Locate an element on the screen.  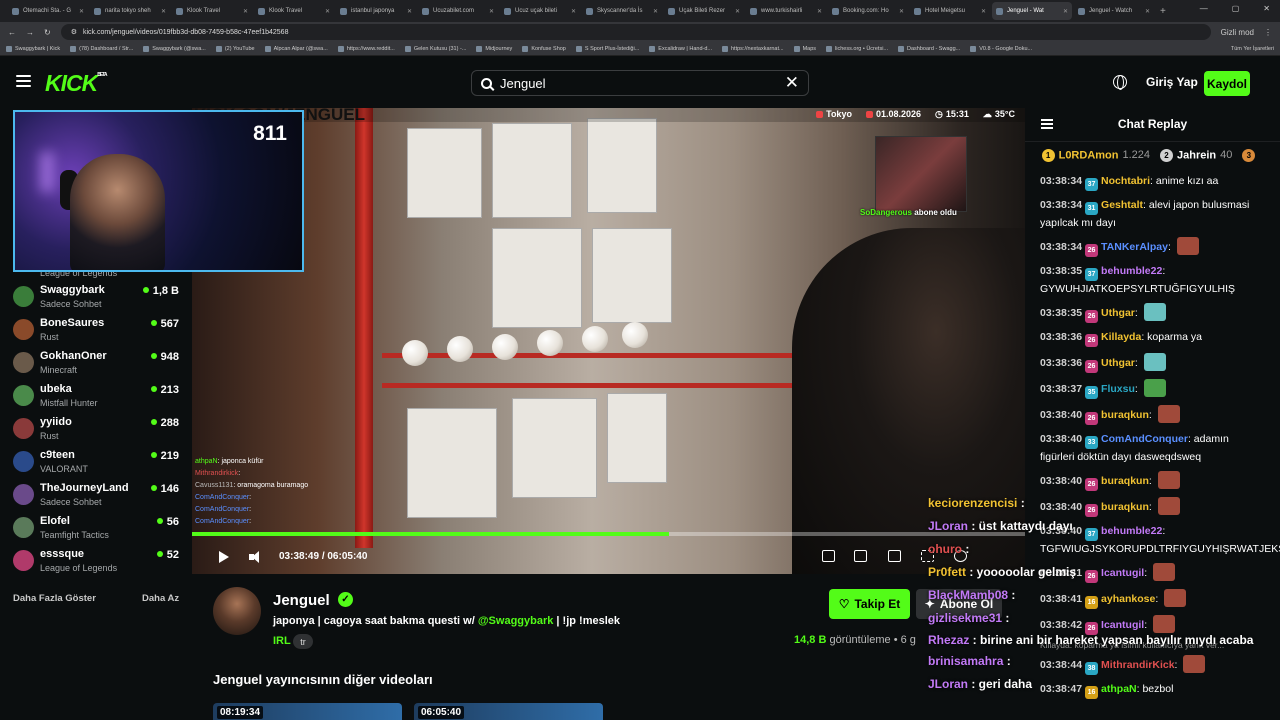
browser-tab: Hotel Meigetsu ✕ is located at coordinates (950, 11).